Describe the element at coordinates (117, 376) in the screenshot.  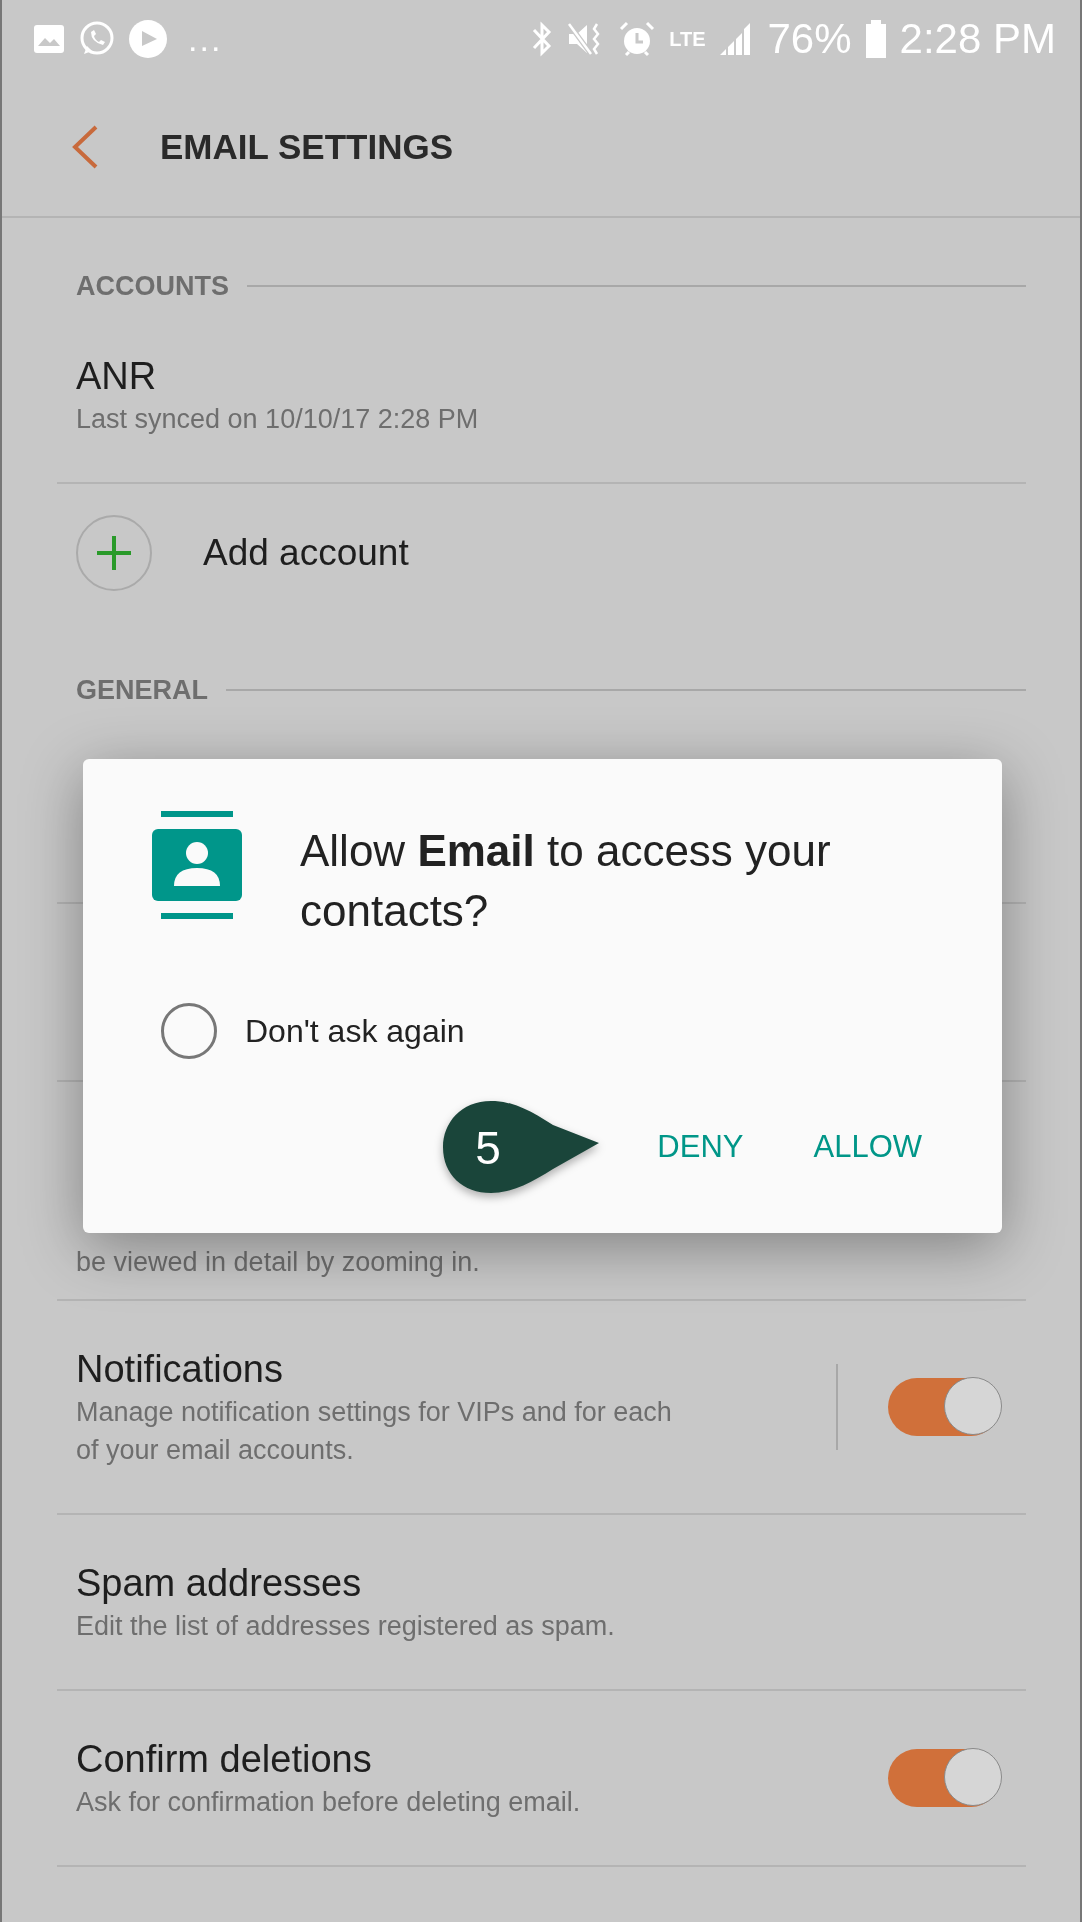
I see `setting-title: ANR` at that location.